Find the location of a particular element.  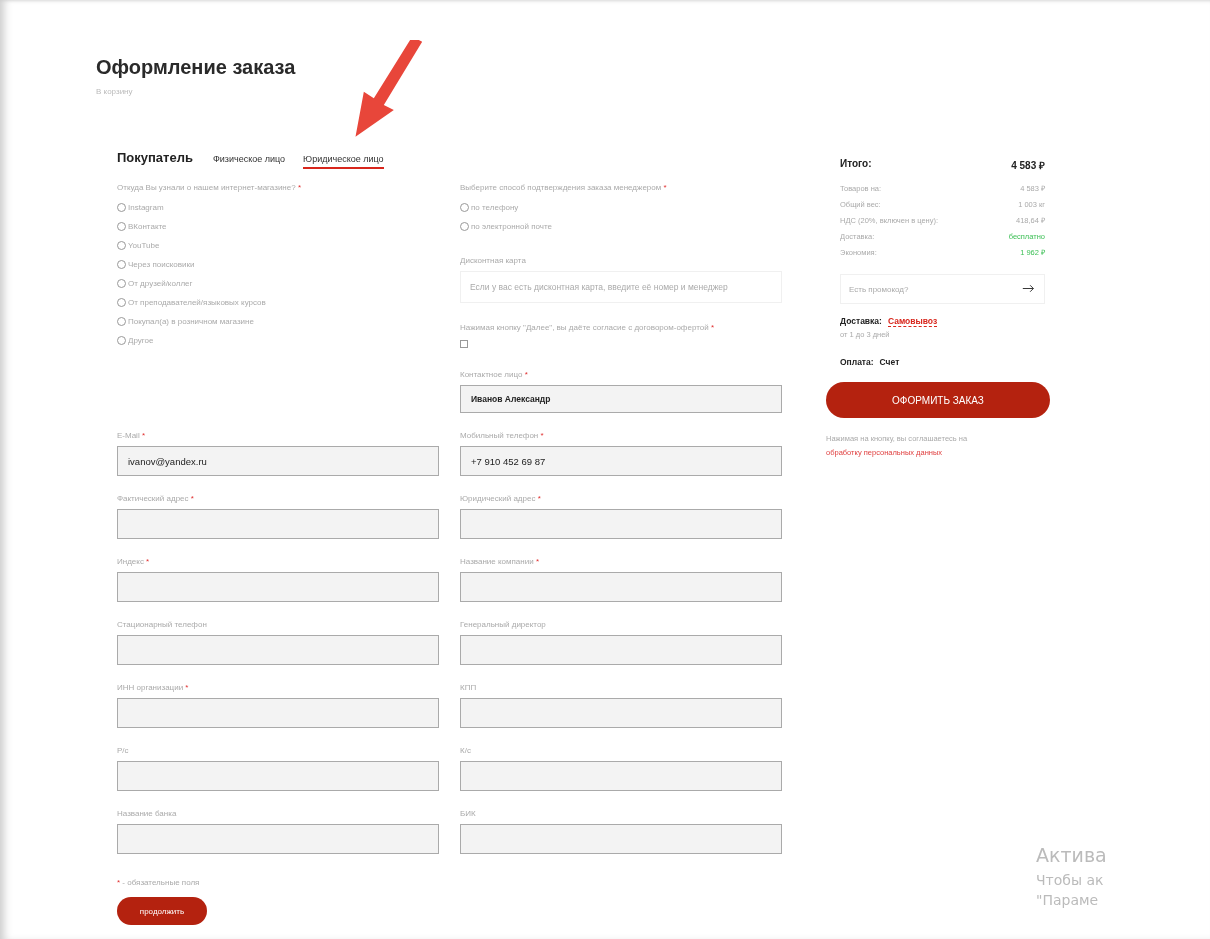

page-title: Оформление заказа is located at coordinates (196, 67).